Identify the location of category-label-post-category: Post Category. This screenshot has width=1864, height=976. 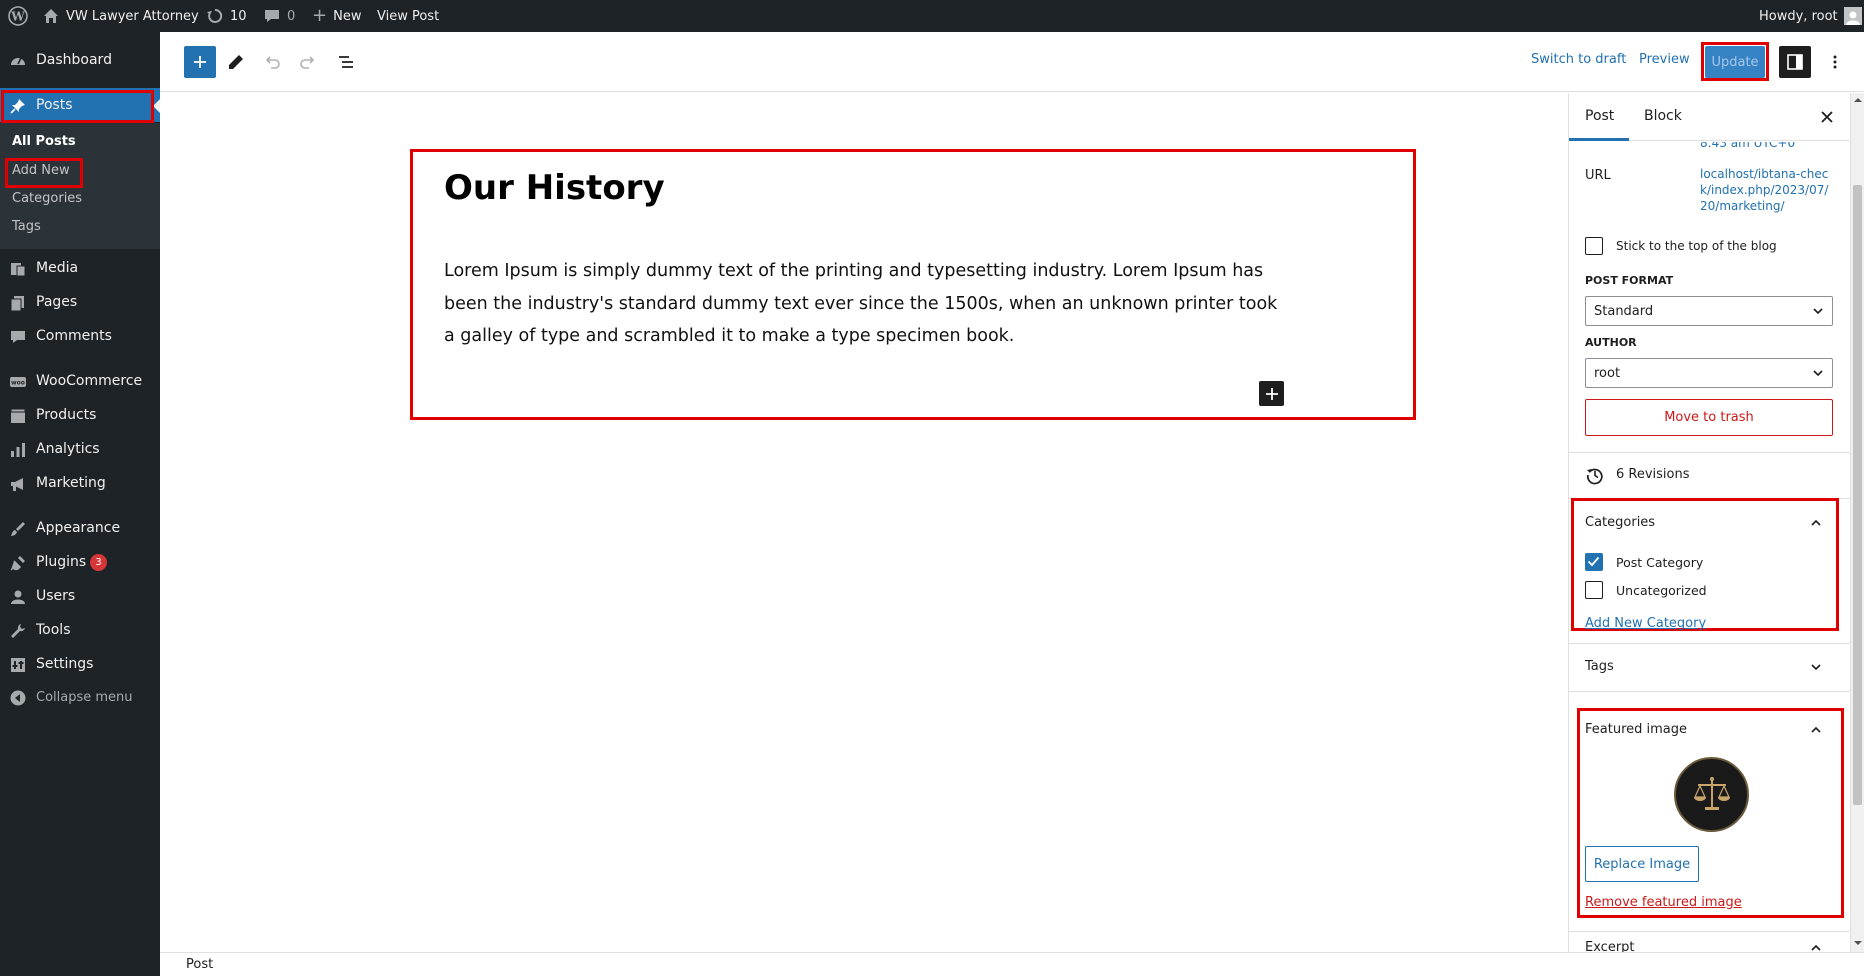
(1660, 562).